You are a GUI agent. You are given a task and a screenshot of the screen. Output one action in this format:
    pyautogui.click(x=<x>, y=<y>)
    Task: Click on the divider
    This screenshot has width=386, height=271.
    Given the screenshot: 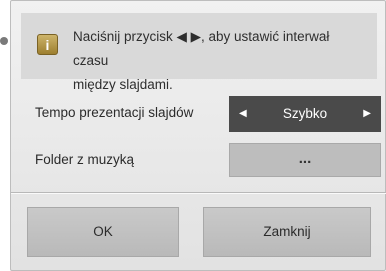 What is the action you would take?
    pyautogui.click(x=198, y=193)
    